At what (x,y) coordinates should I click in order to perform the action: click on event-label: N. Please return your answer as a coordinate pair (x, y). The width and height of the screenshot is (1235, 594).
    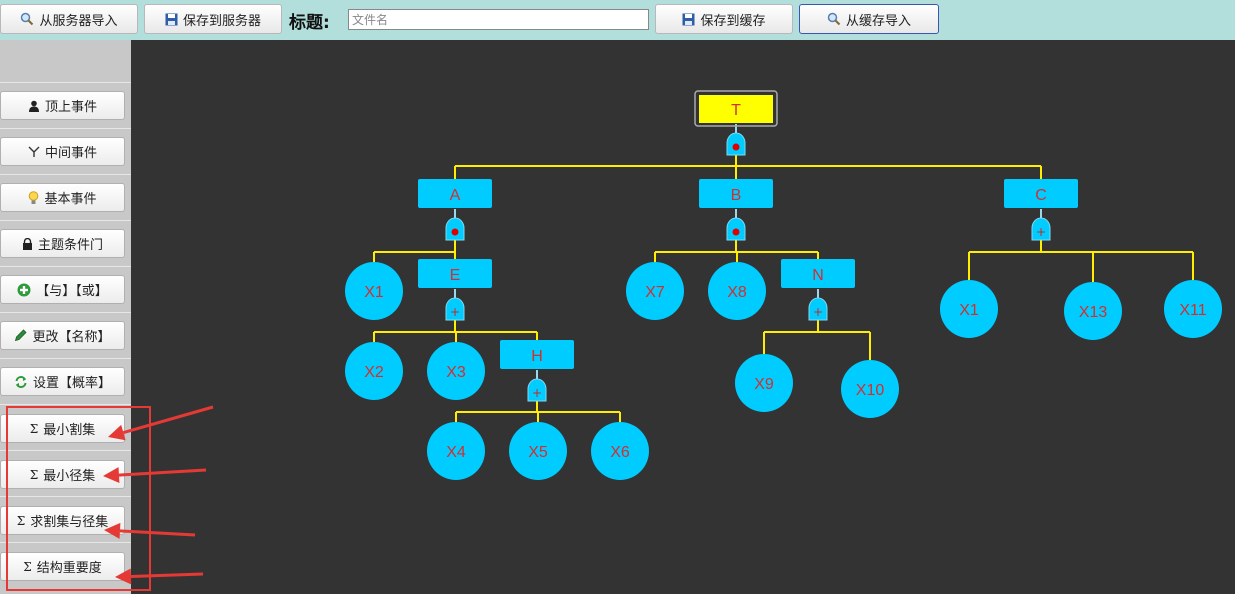
    Looking at the image, I should click on (818, 275).